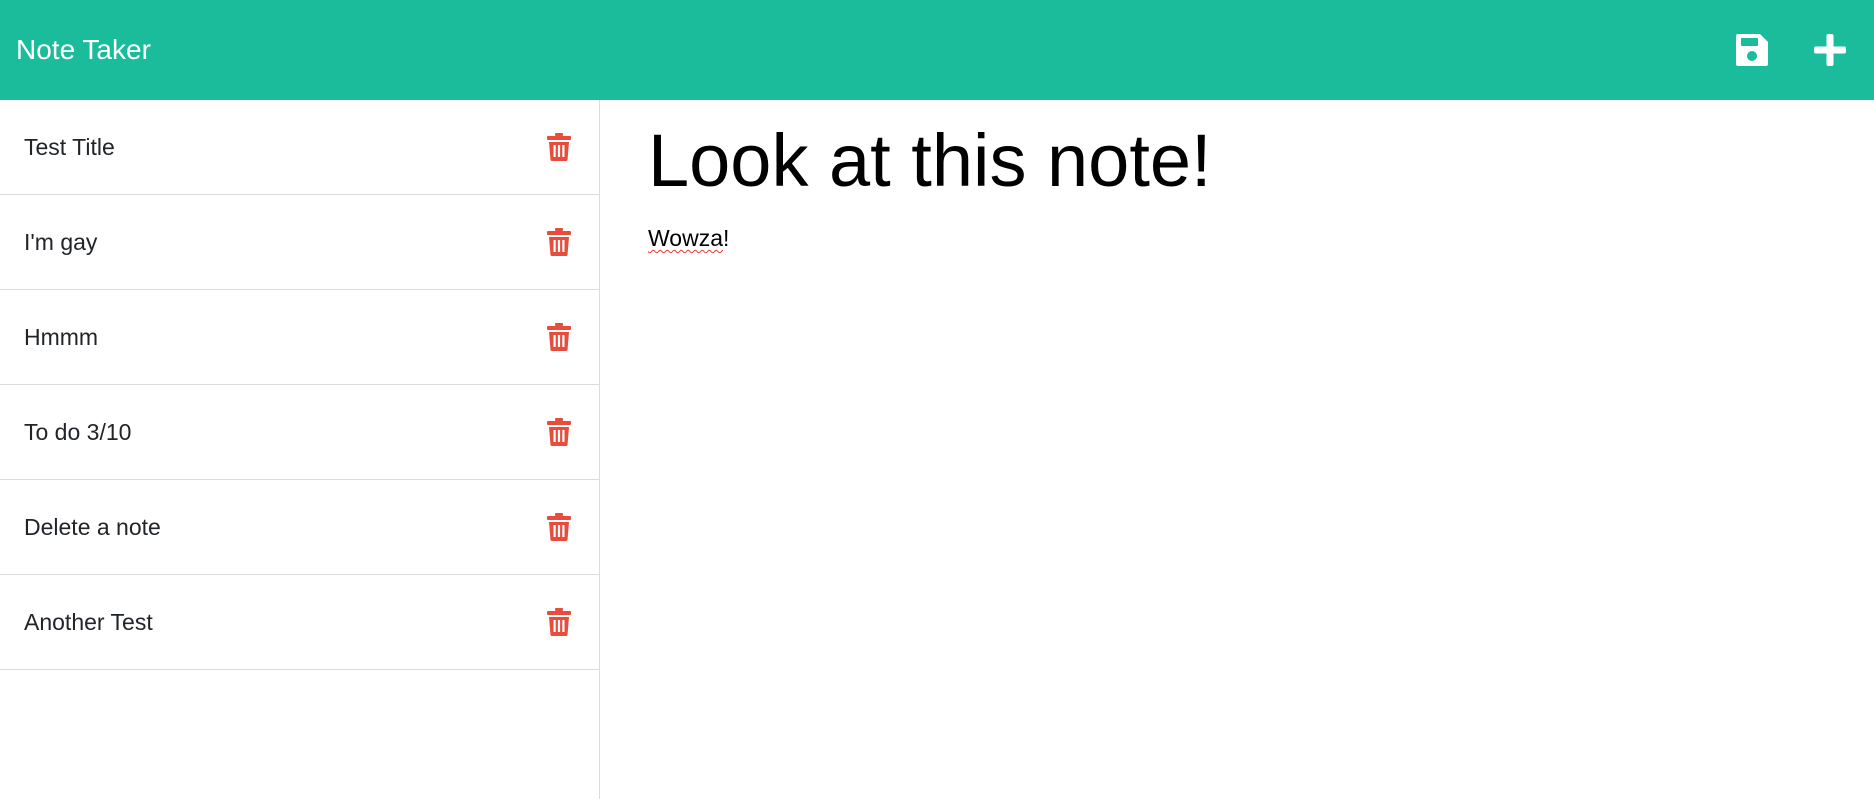 This screenshot has width=1874, height=799. Describe the element at coordinates (78, 431) in the screenshot. I see `note-list-title: To do 3/10` at that location.